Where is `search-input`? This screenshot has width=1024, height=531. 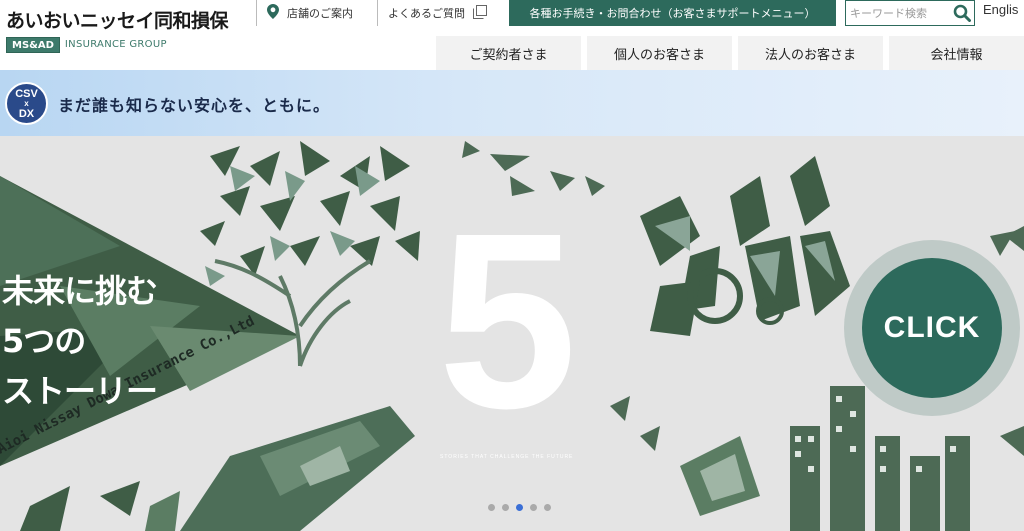 search-input is located at coordinates (899, 13).